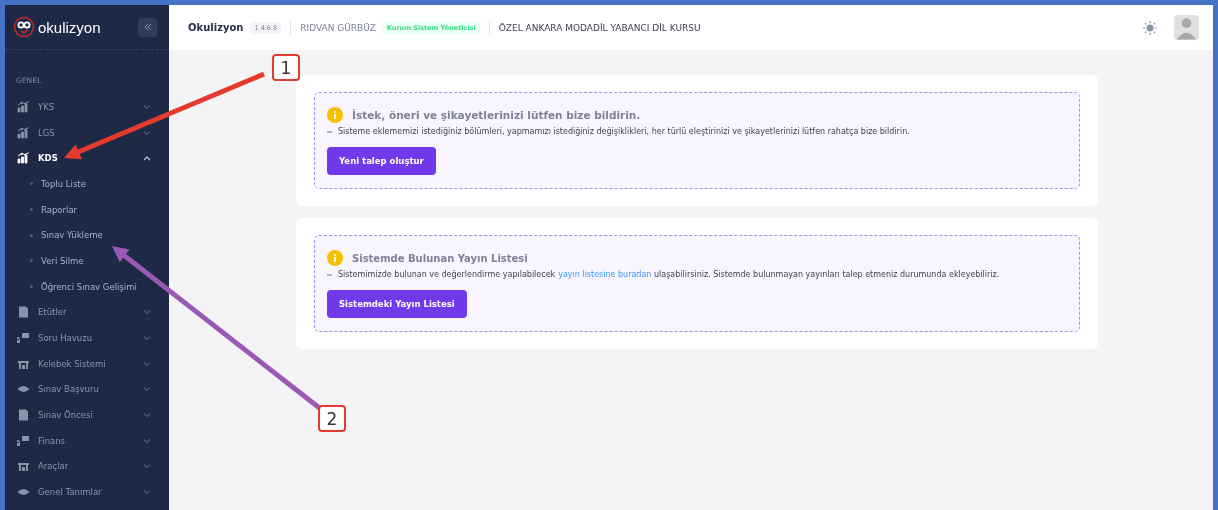 The width and height of the screenshot is (1218, 510). What do you see at coordinates (216, 27) in the screenshot?
I see `app-name: Okulizyon` at bounding box center [216, 27].